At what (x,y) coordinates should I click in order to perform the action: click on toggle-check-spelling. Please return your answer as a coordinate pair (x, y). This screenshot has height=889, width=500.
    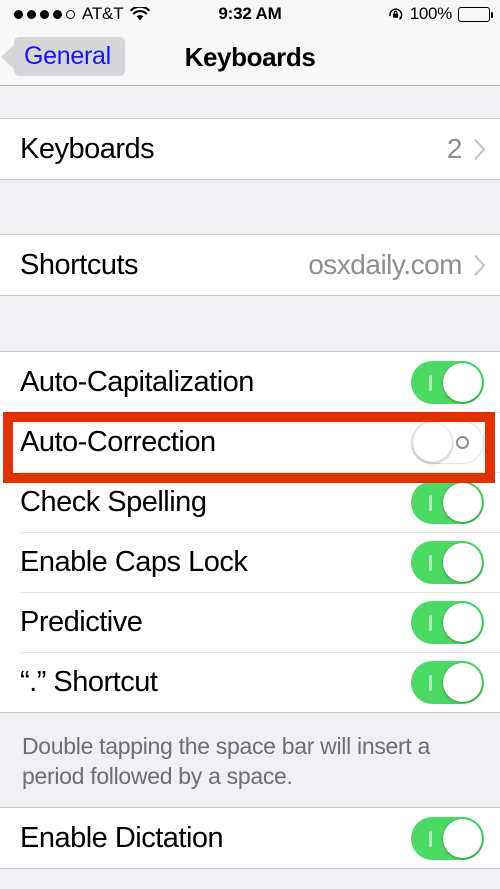
    Looking at the image, I should click on (447, 502).